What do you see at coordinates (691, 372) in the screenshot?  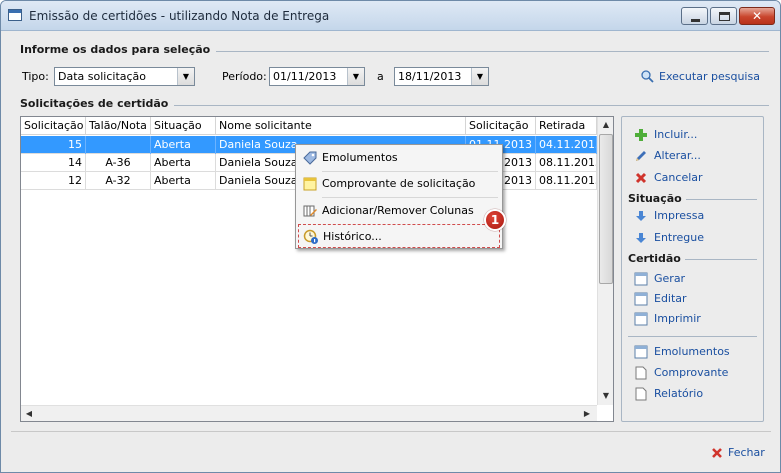 I see `receipt-label: Comprovante` at bounding box center [691, 372].